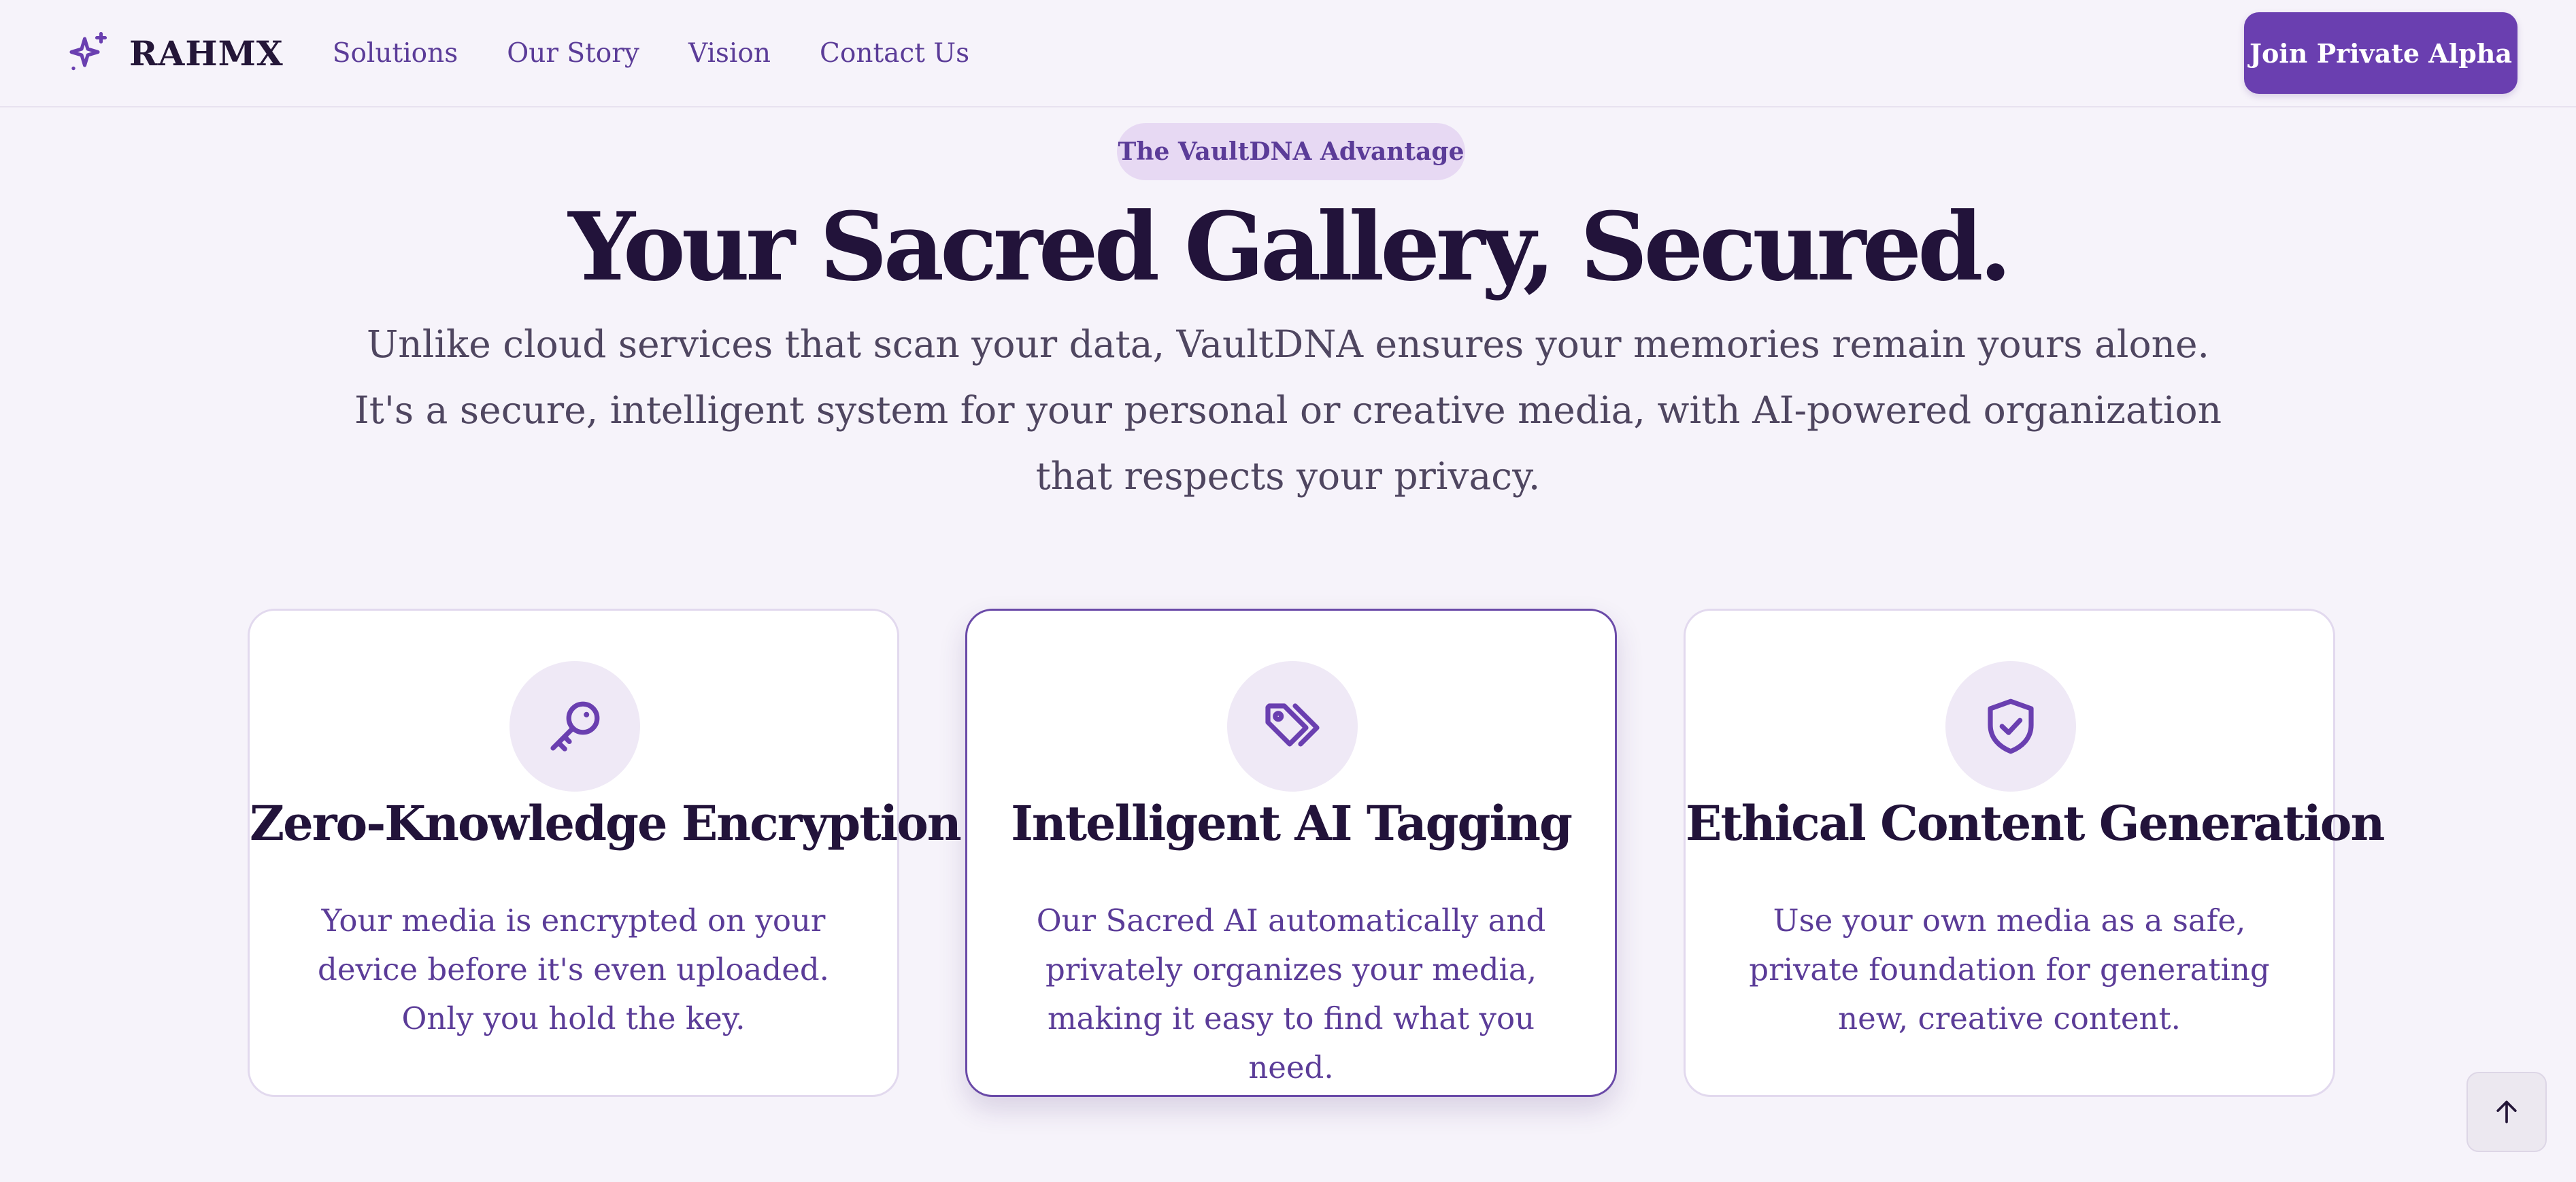  What do you see at coordinates (1292, 823) in the screenshot?
I see `feature-title: Intelligent AI Tagging` at bounding box center [1292, 823].